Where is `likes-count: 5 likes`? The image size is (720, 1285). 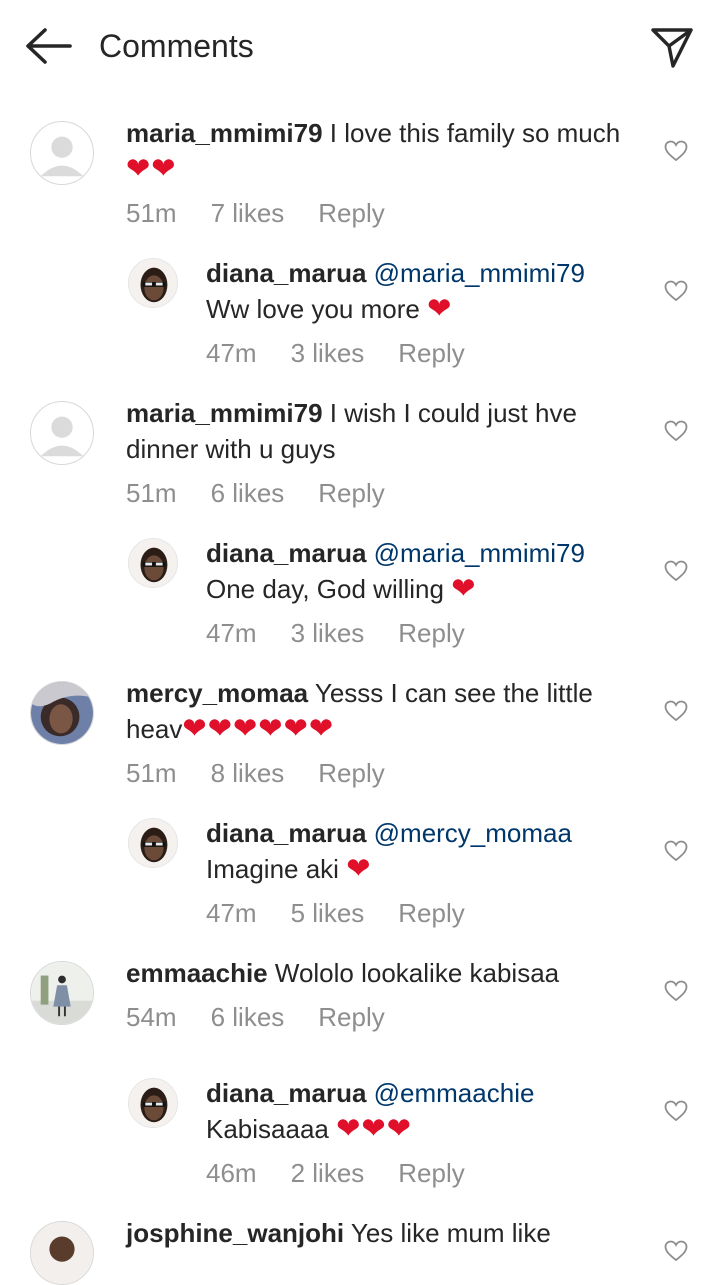 likes-count: 5 likes is located at coordinates (328, 913).